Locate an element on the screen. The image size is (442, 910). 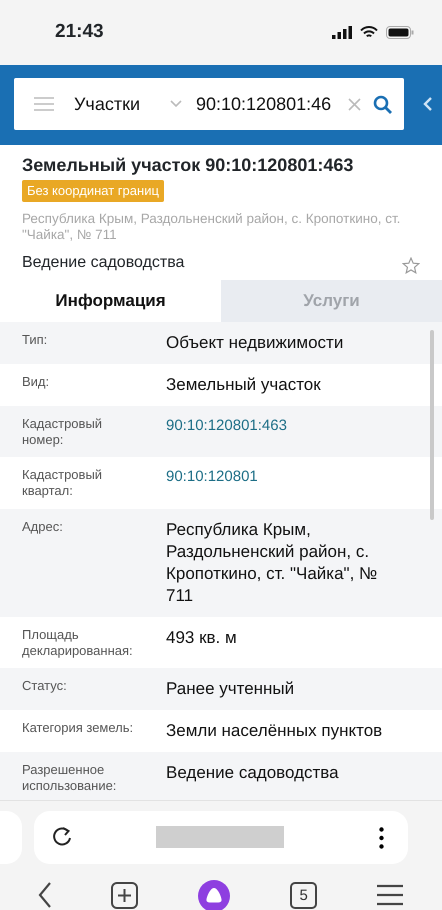
field-label: Разрешенное использование: is located at coordinates (70, 778).